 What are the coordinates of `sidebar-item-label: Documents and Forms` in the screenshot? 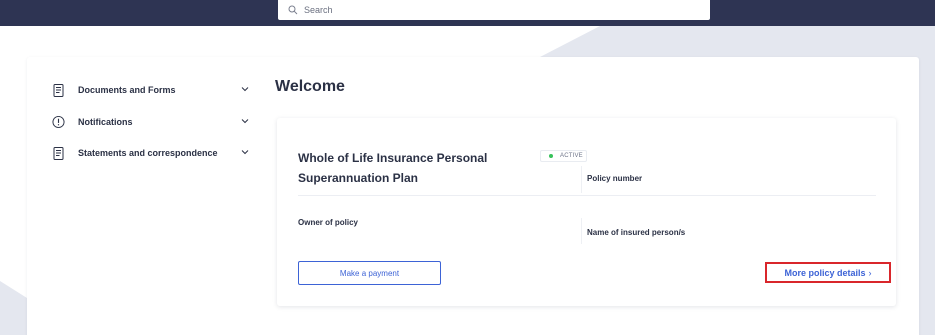 It's located at (127, 90).